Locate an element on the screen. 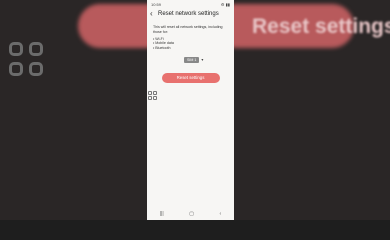 Image resolution: width=390 pixels, height=240 pixels. blurred-button-shape is located at coordinates (114, 26).